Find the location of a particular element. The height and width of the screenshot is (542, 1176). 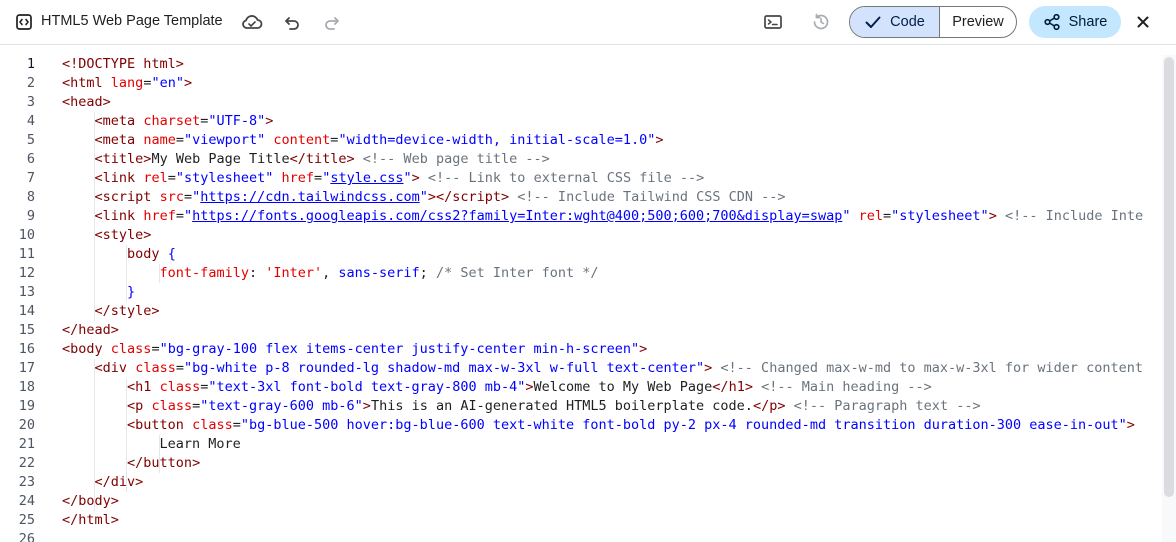

code-line: 26 is located at coordinates (588, 536).